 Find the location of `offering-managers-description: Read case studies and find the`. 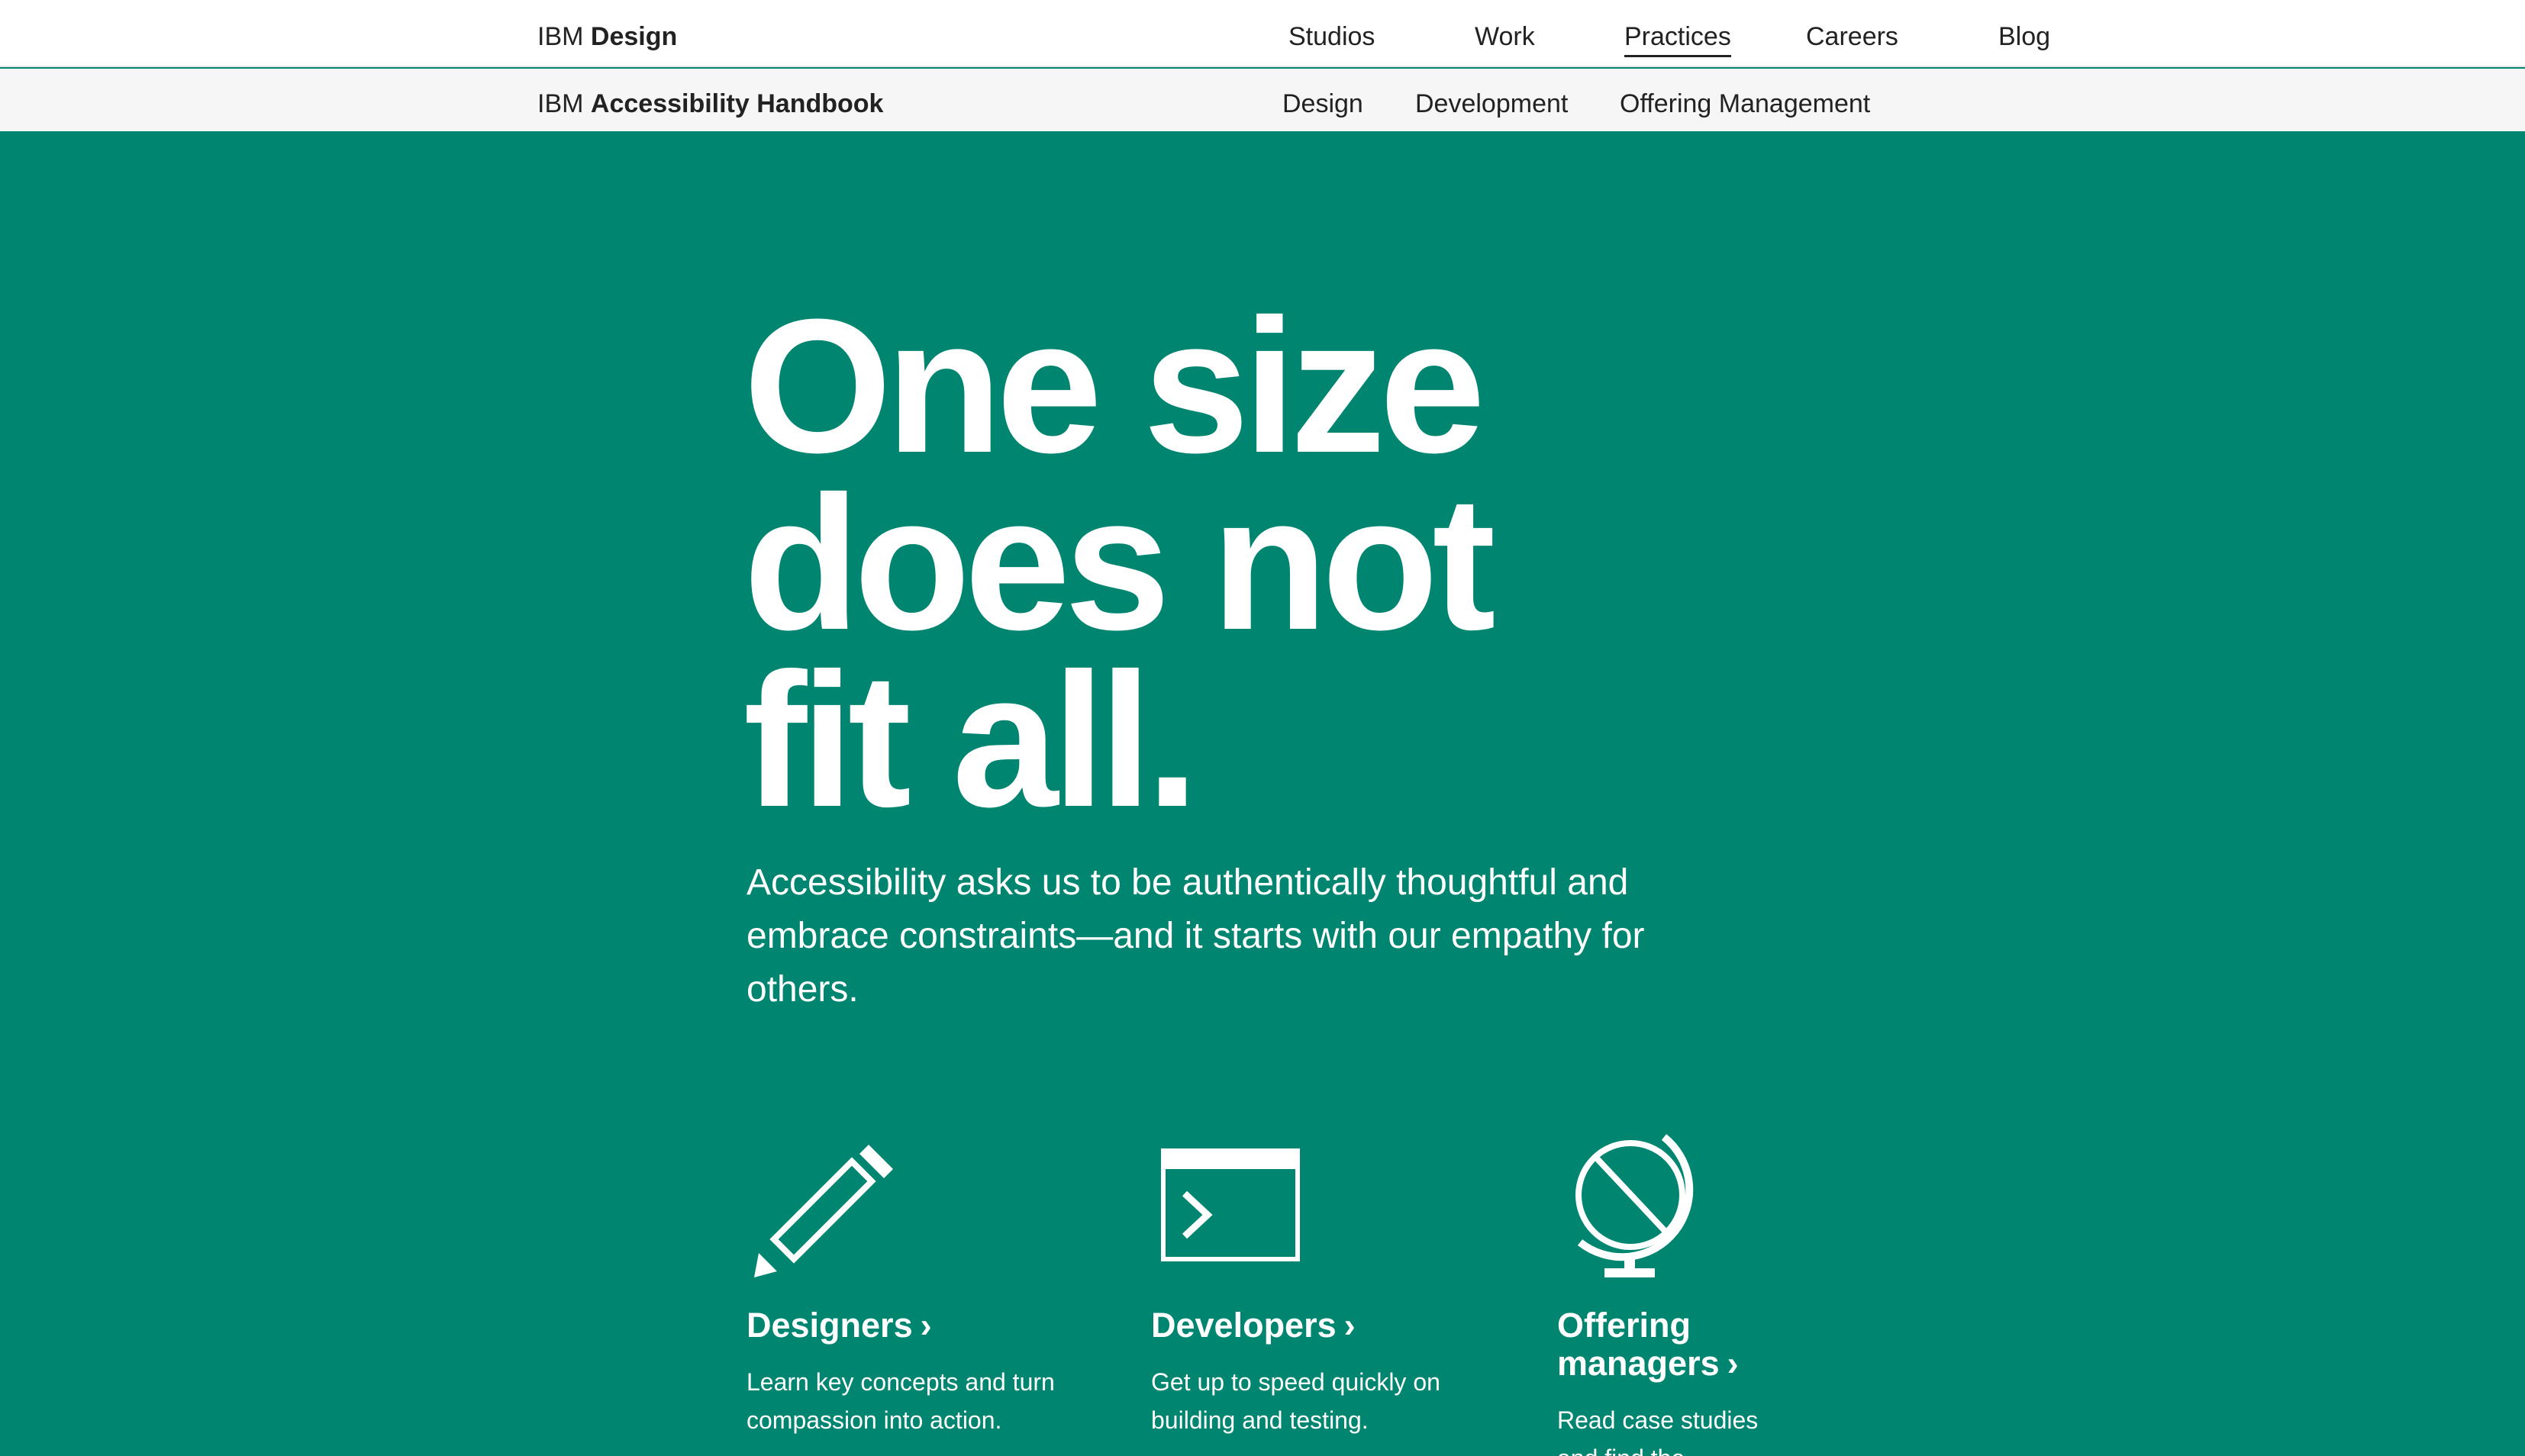

offering-managers-description: Read case studies and find the is located at coordinates (1658, 1431).